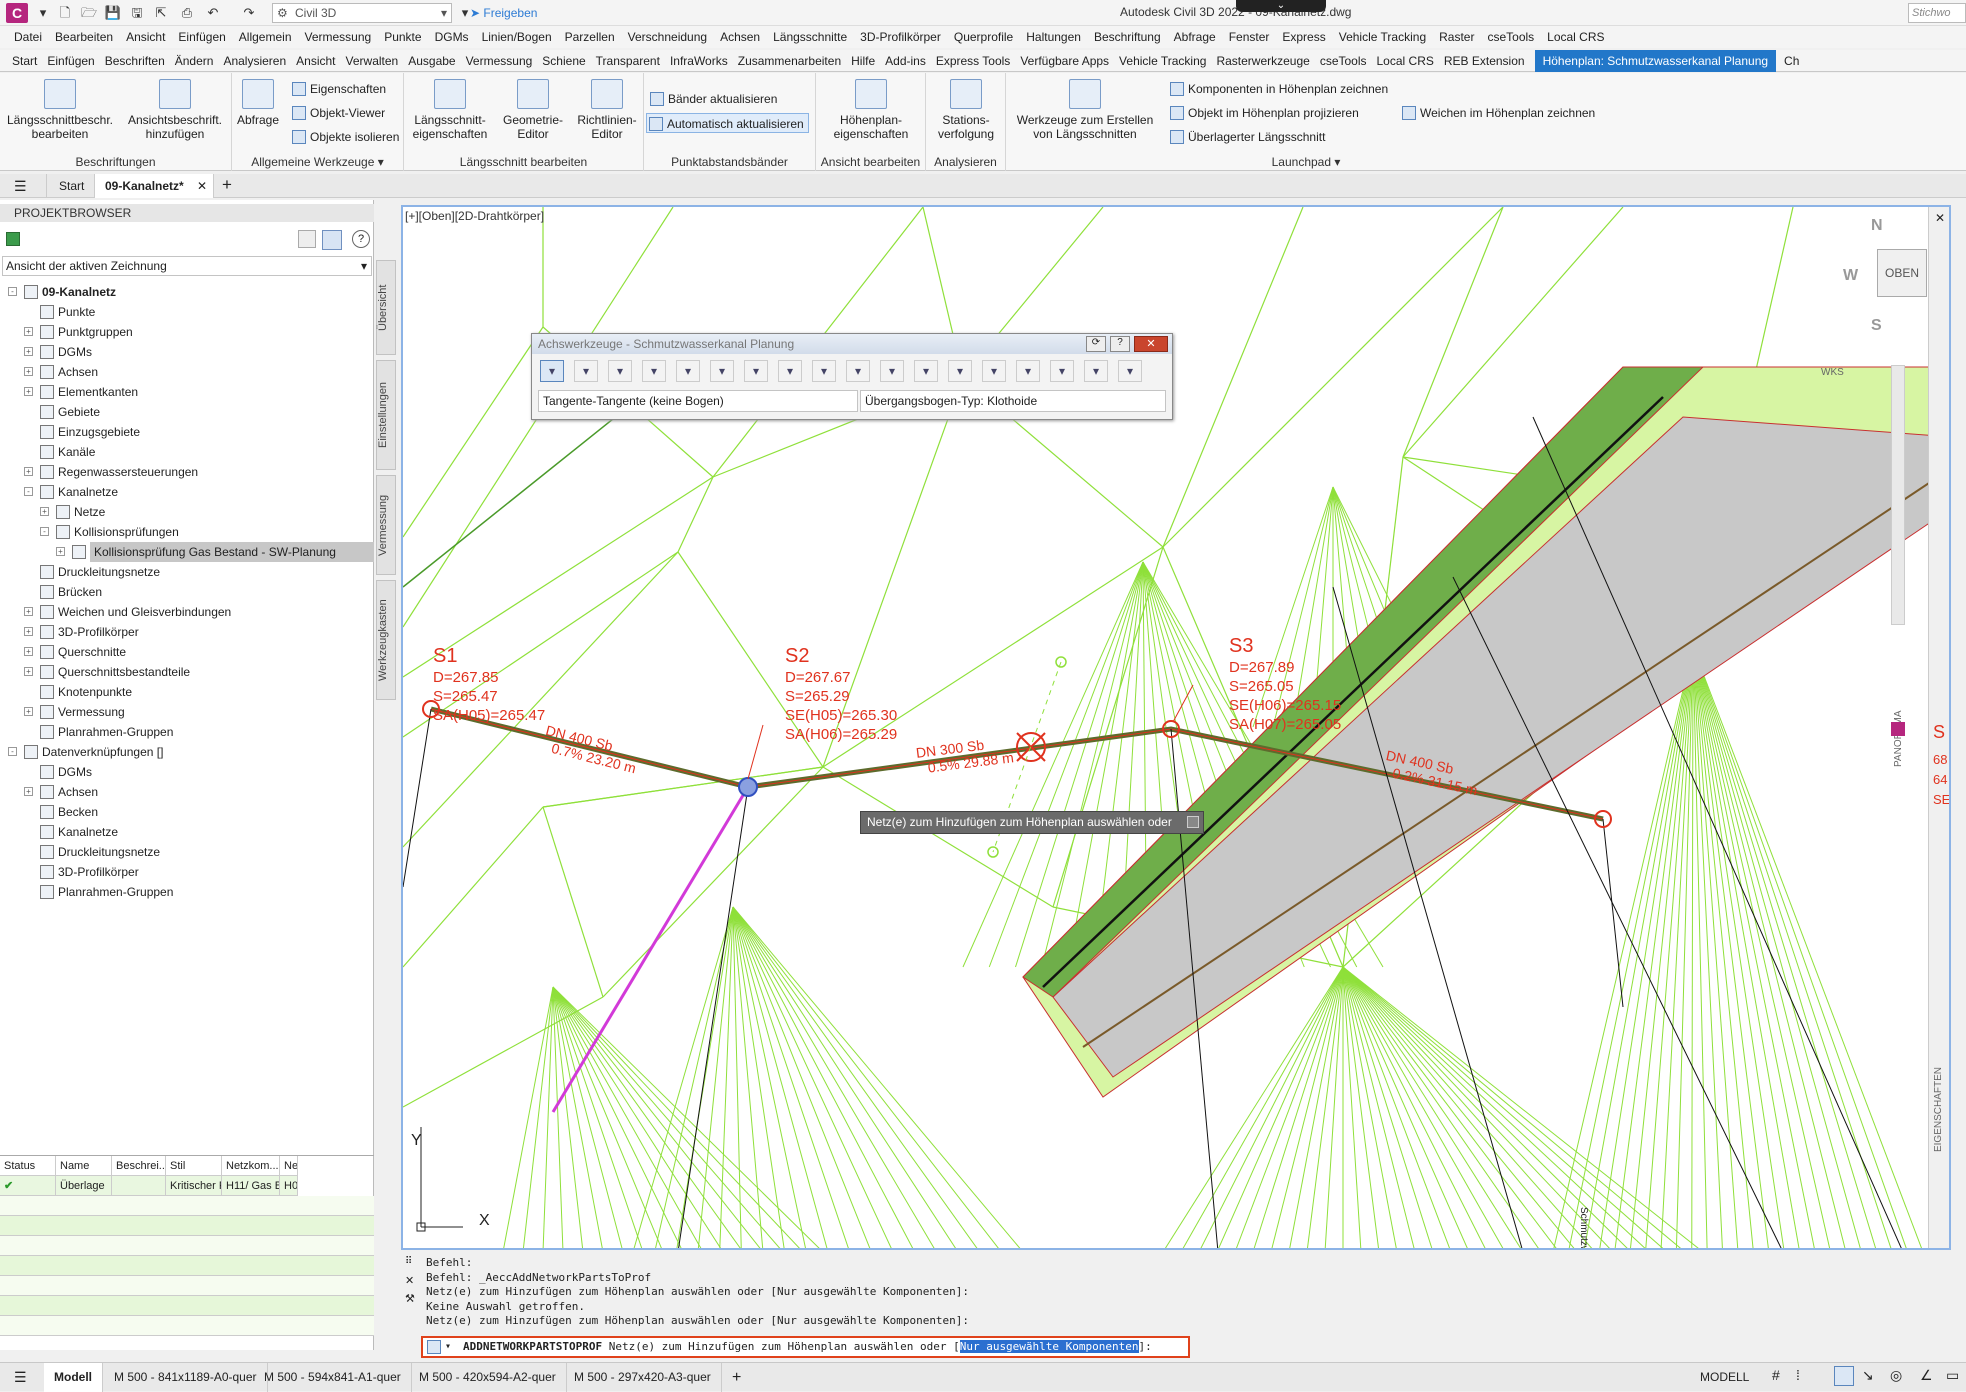 The image size is (1966, 1392). Describe the element at coordinates (408, 1261) in the screenshot. I see `grip-icon: ⠿` at that location.